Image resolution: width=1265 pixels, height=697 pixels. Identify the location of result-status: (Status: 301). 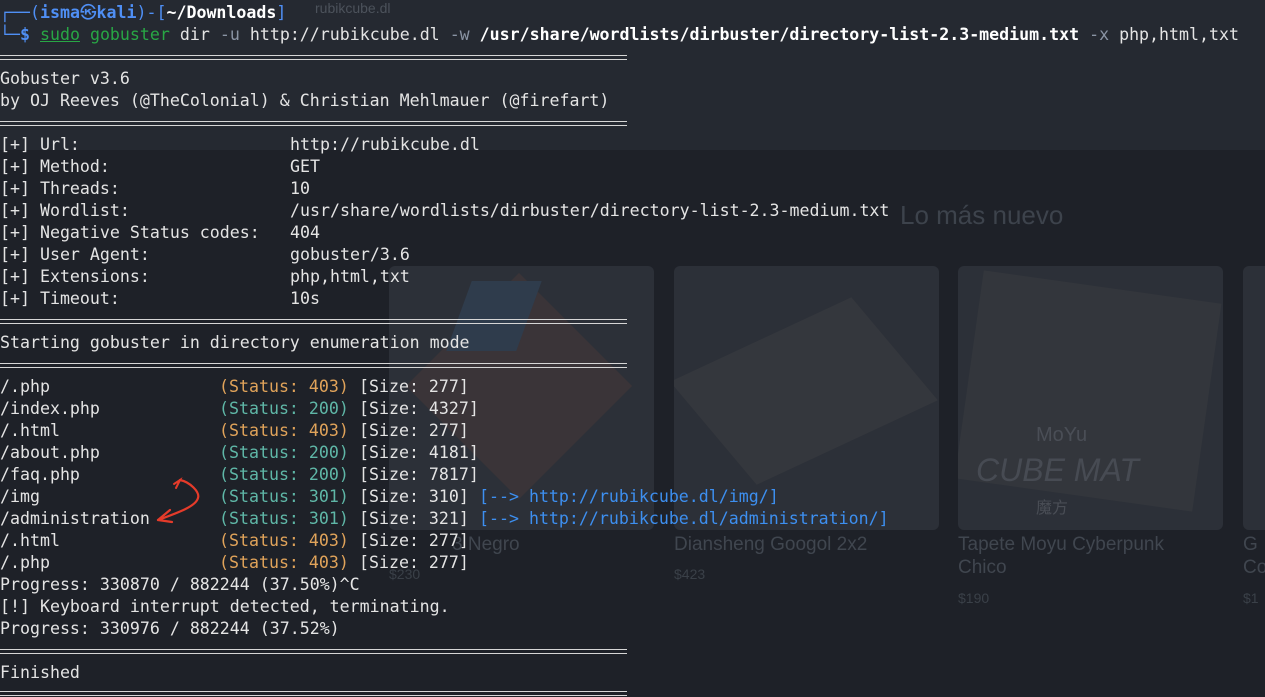
(284, 518).